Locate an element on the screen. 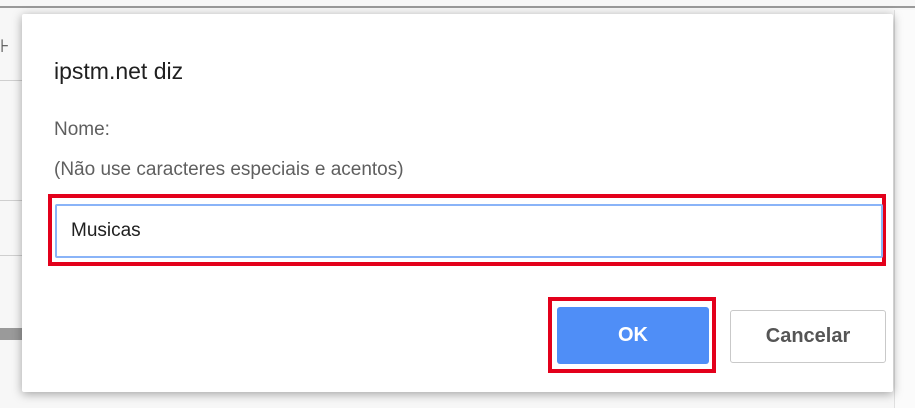 Image resolution: width=915 pixels, height=408 pixels. cancel-button: Cancelar is located at coordinates (808, 336).